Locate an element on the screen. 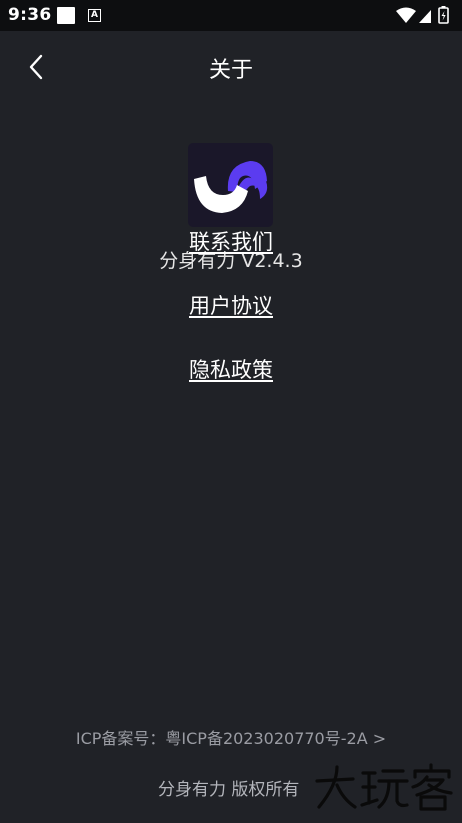 Image resolution: width=462 pixels, height=823 pixels. notification-square-icon is located at coordinates (66, 15).